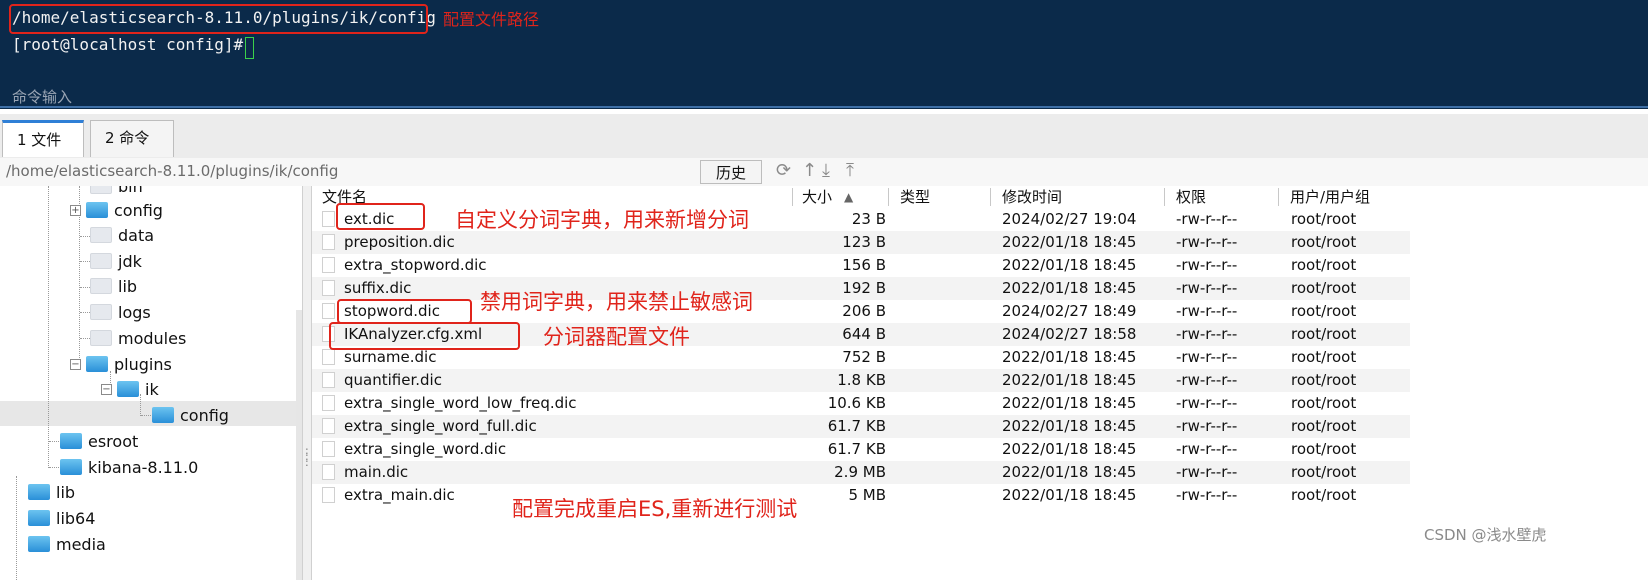 The image size is (1648, 580). Describe the element at coordinates (249, 48) in the screenshot. I see `terminal-cursor` at that location.